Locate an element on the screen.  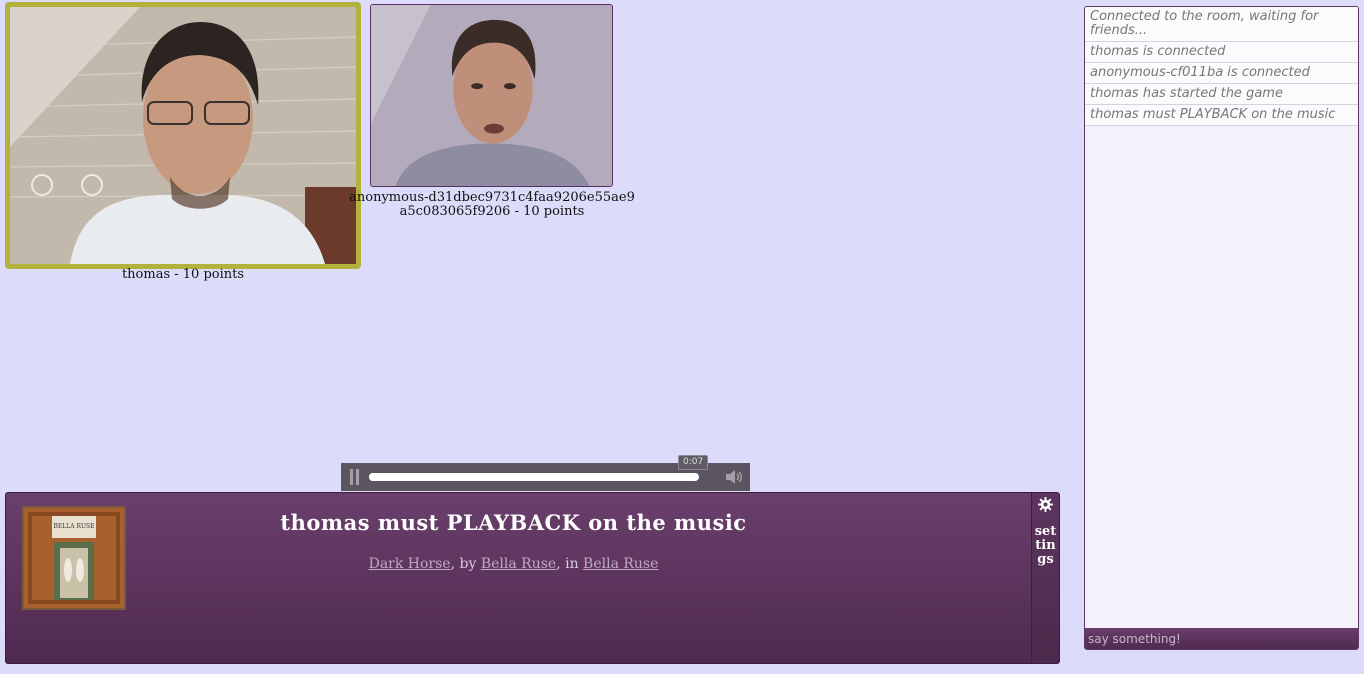
webcam-feed-thomas is located at coordinates (183, 135).